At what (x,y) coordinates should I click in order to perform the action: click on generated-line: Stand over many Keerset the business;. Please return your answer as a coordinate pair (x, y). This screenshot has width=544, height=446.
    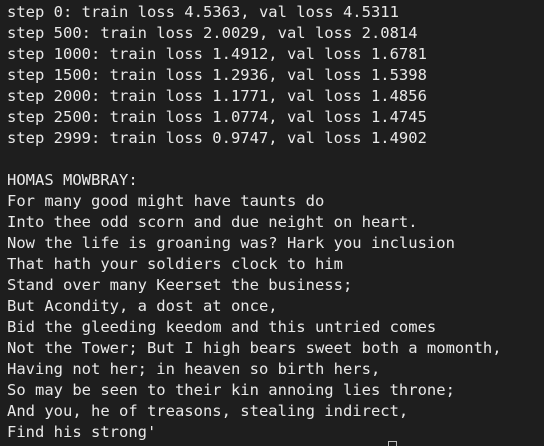
    Looking at the image, I should click on (180, 285).